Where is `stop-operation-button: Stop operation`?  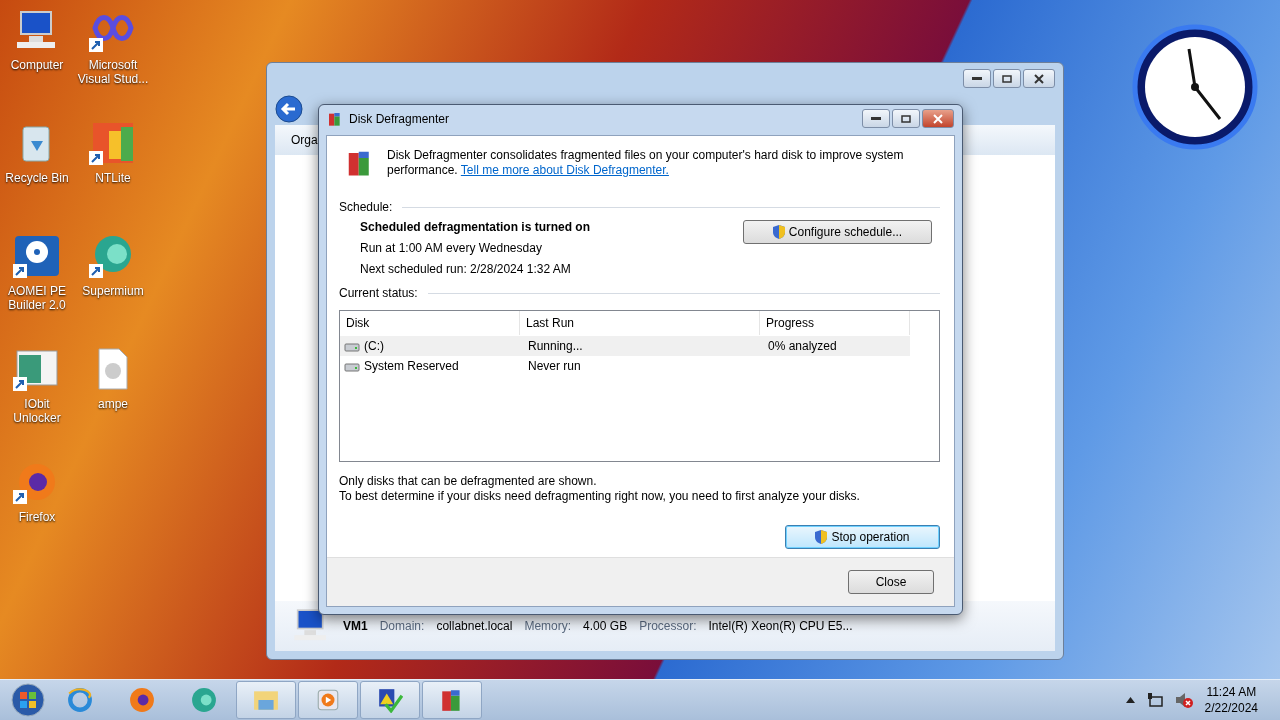 stop-operation-button: Stop operation is located at coordinates (862, 537).